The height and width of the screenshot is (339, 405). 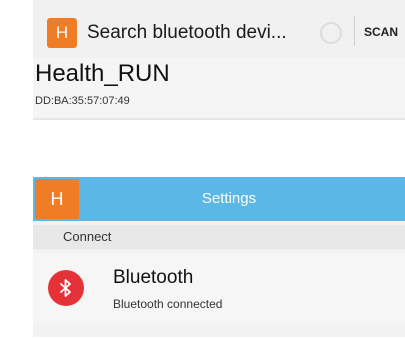 What do you see at coordinates (62, 33) in the screenshot?
I see `app-logo-icon: H` at bounding box center [62, 33].